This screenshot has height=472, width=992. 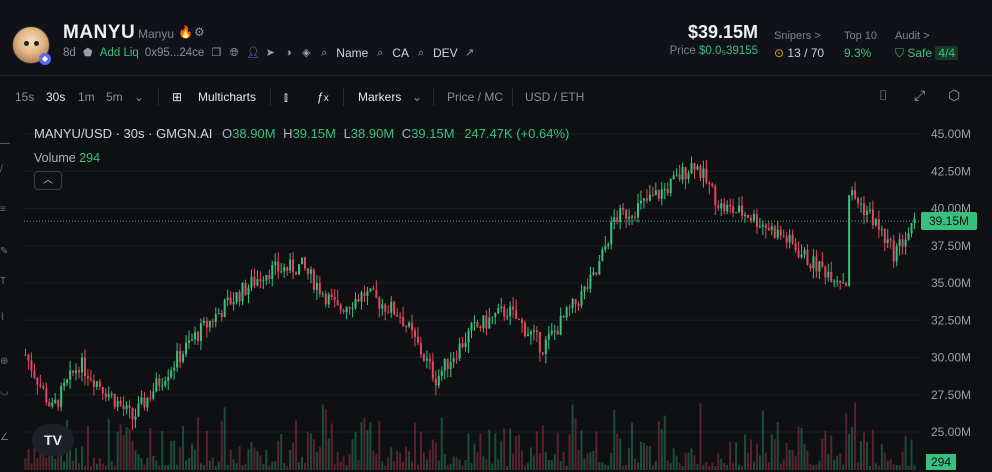 What do you see at coordinates (352, 53) in the screenshot?
I see `search-name-link: Name` at bounding box center [352, 53].